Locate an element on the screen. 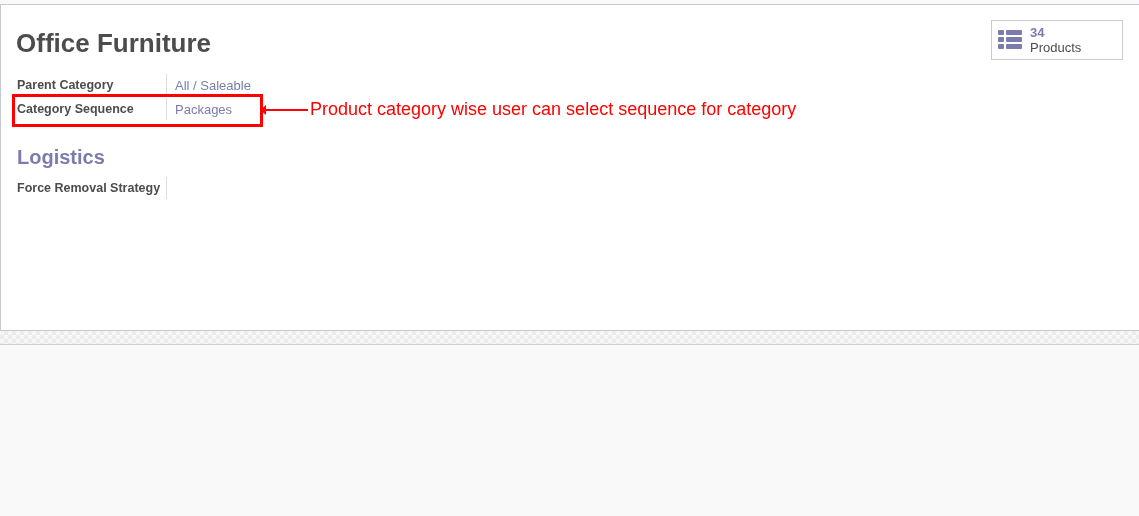 The image size is (1139, 516). field-label: Force Removal Strategy is located at coordinates (92, 188).